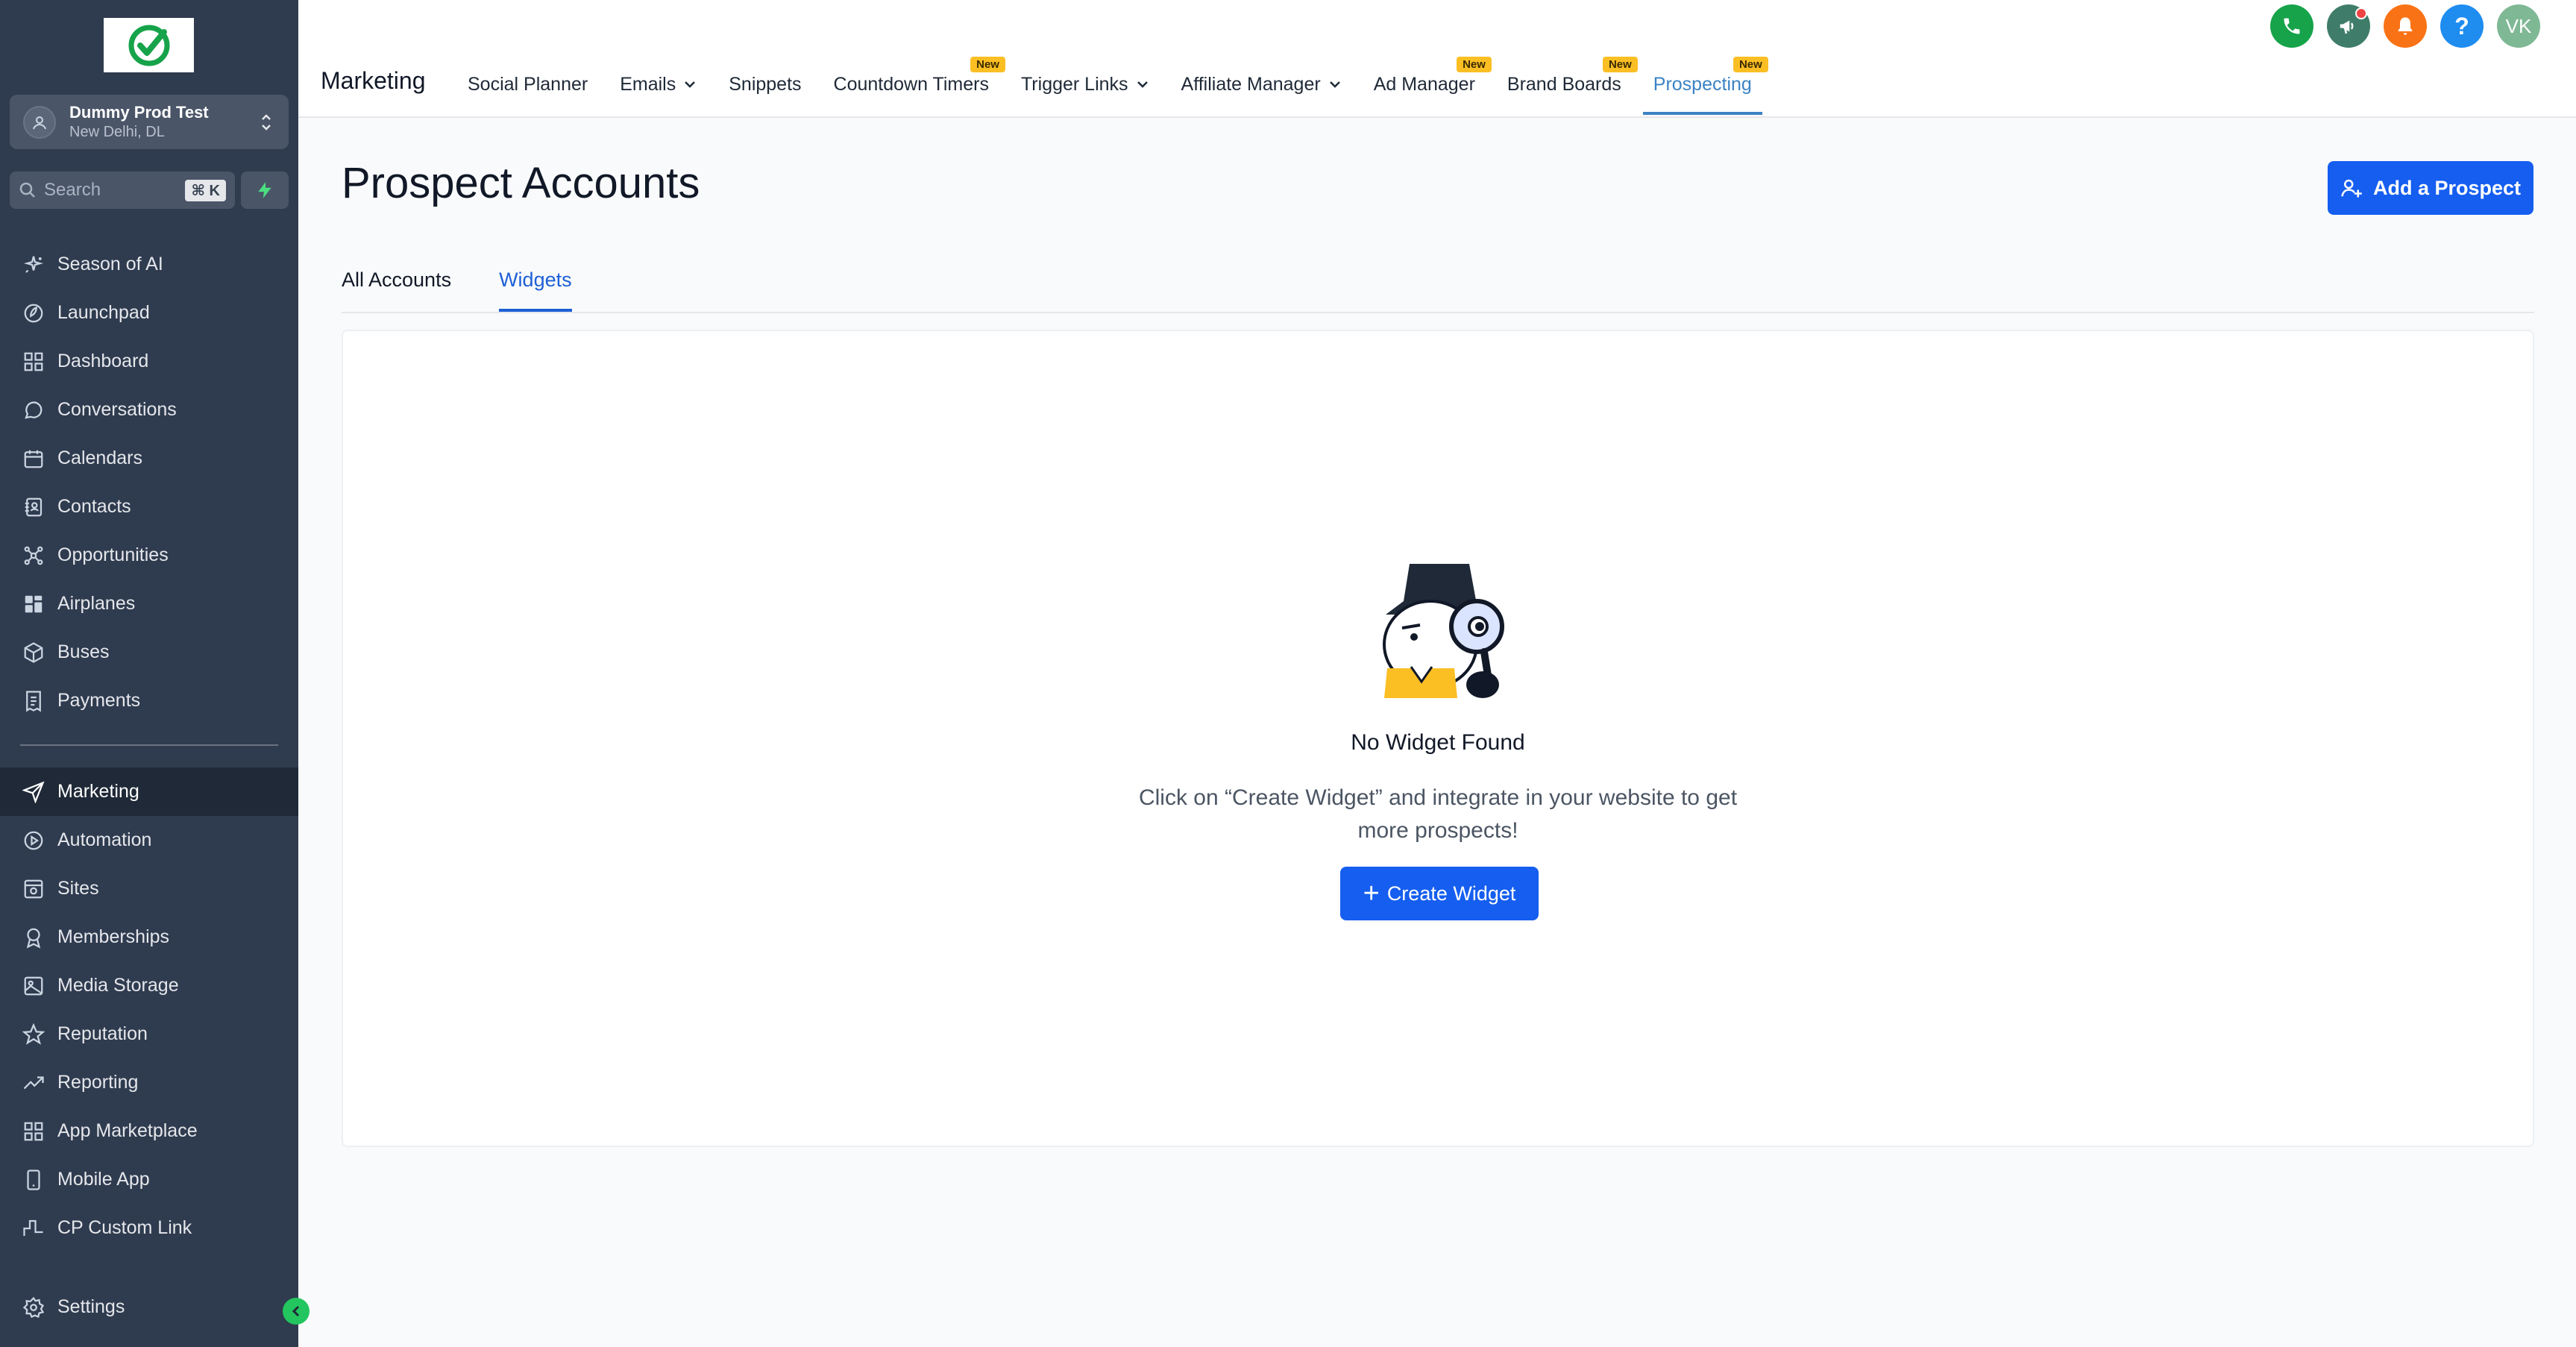 The image size is (2576, 1347). I want to click on apps-icon, so click(33, 604).